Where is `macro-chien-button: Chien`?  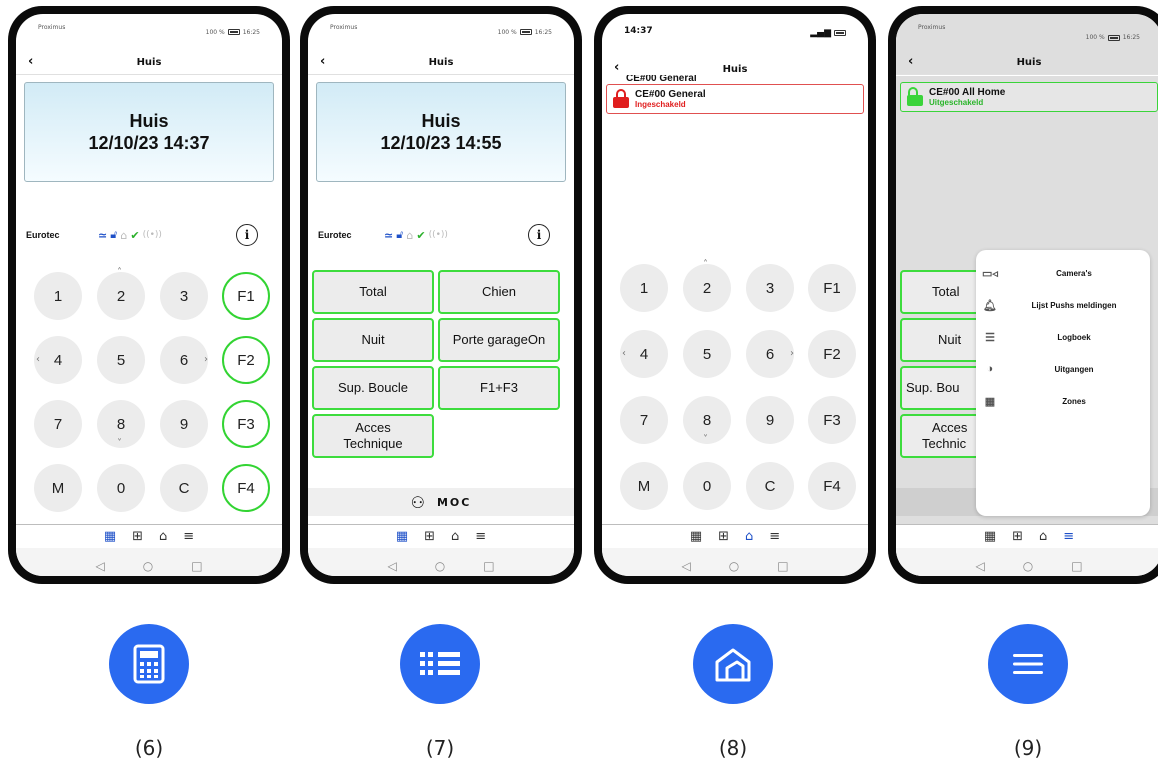
macro-chien-button: Chien is located at coordinates (499, 292).